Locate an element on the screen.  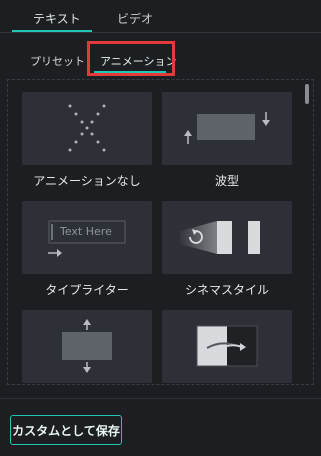
save-as-custom-button: カスタムとして保存 is located at coordinates (66, 430).